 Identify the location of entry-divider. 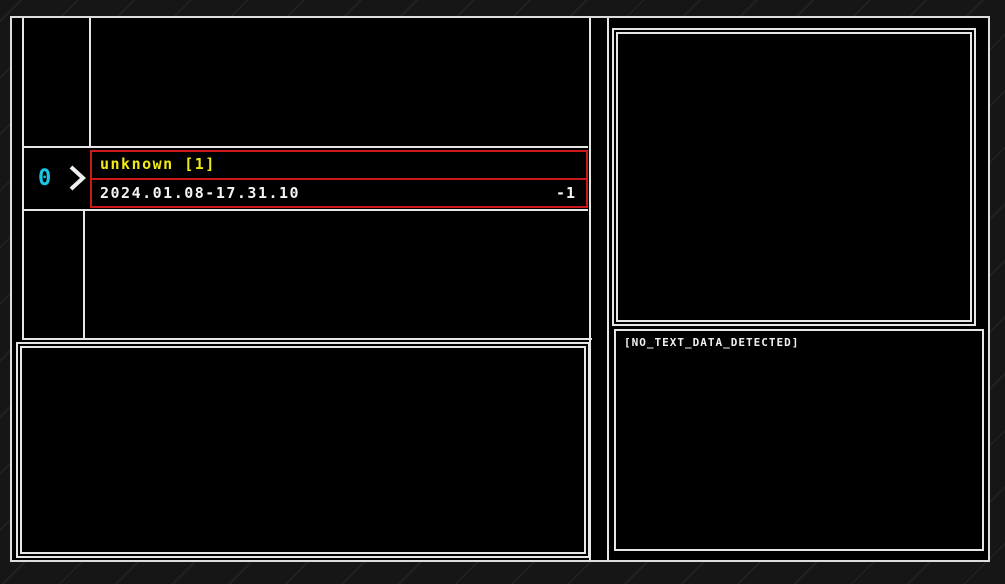
(339, 179).